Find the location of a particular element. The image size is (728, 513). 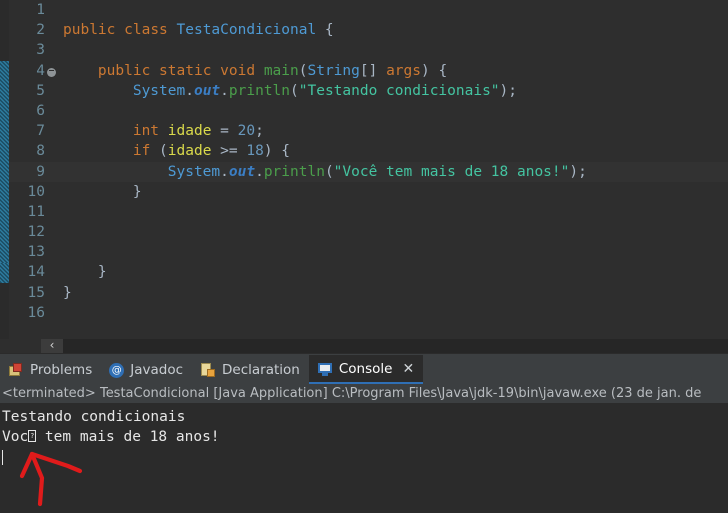

declaration-icon is located at coordinates (208, 370).